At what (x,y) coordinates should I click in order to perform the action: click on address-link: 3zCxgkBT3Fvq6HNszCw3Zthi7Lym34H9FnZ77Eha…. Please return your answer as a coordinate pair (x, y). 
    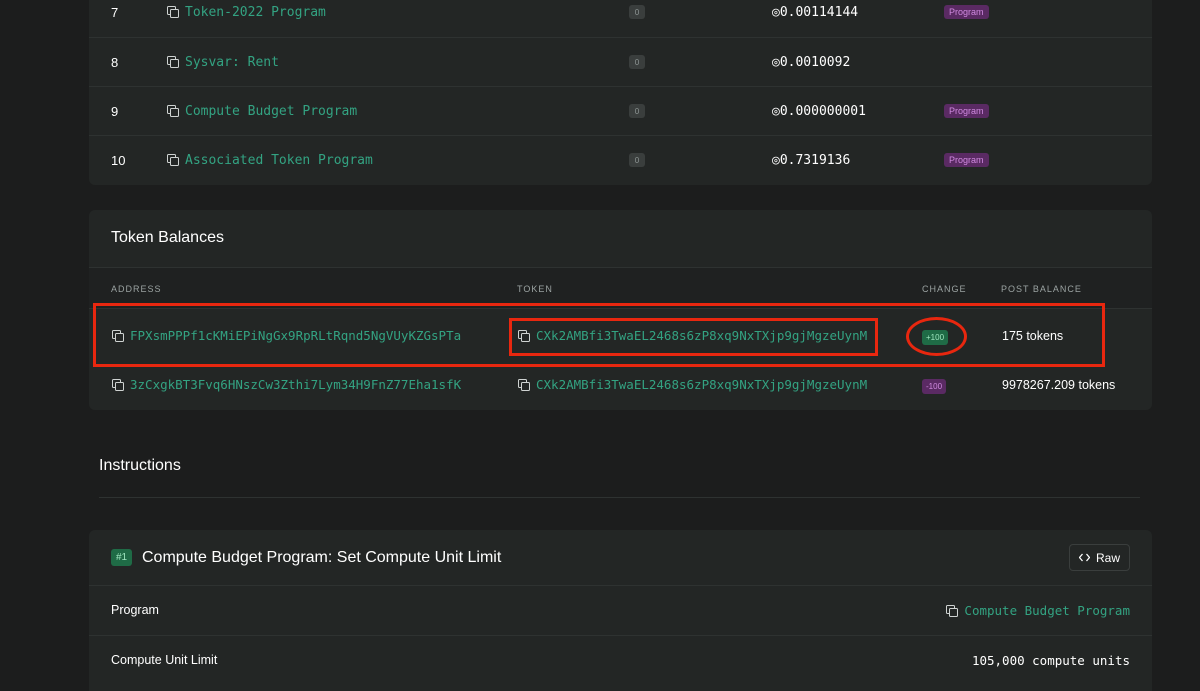
    Looking at the image, I should click on (286, 384).